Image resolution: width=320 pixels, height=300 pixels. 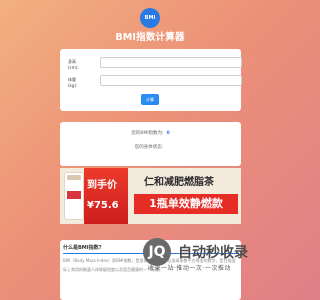 I want to click on status-result-row: 您的身体状态:, so click(x=150, y=147).